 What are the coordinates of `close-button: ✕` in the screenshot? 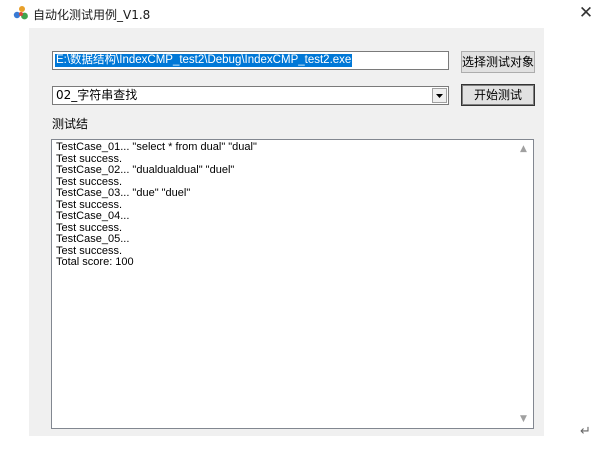 It's located at (586, 13).